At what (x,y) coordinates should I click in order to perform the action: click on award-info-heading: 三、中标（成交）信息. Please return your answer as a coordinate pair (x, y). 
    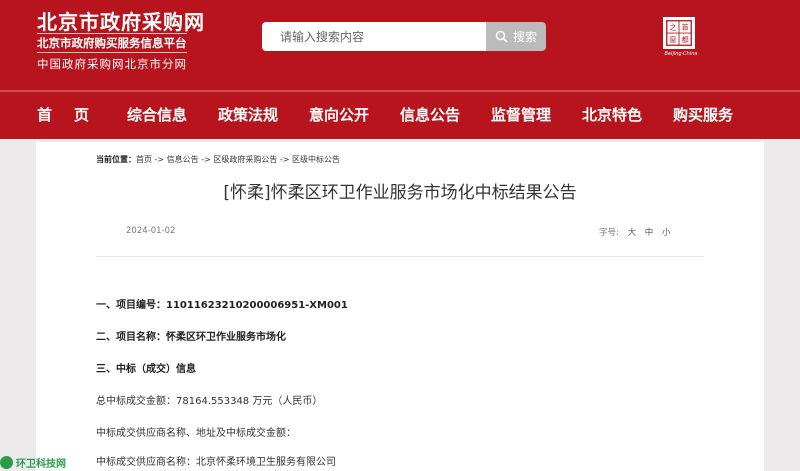
    Looking at the image, I should click on (146, 369).